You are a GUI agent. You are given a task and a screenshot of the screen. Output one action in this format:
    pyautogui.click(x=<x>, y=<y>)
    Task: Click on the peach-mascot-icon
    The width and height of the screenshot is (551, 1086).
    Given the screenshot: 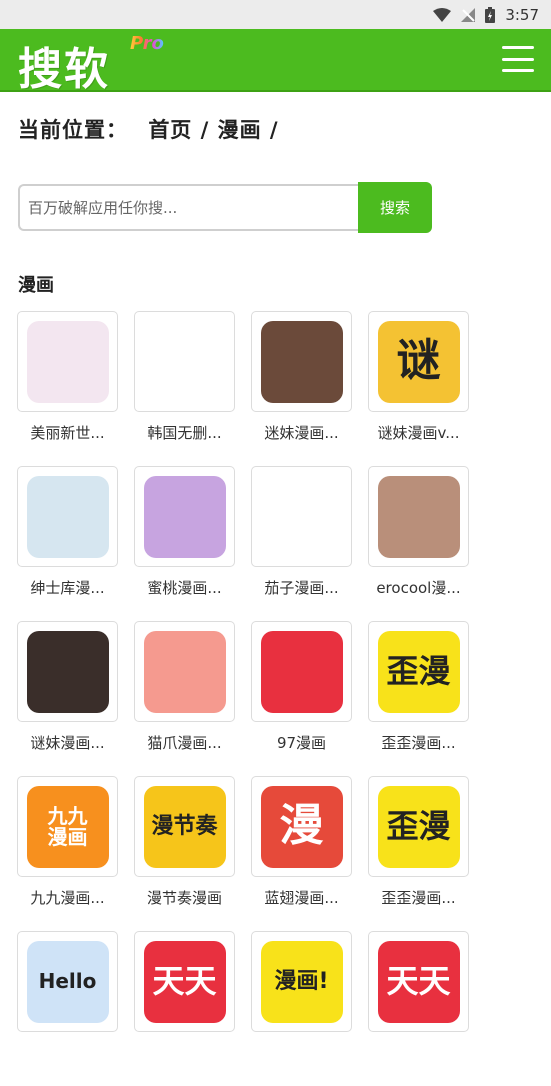 What is the action you would take?
    pyautogui.click(x=184, y=516)
    